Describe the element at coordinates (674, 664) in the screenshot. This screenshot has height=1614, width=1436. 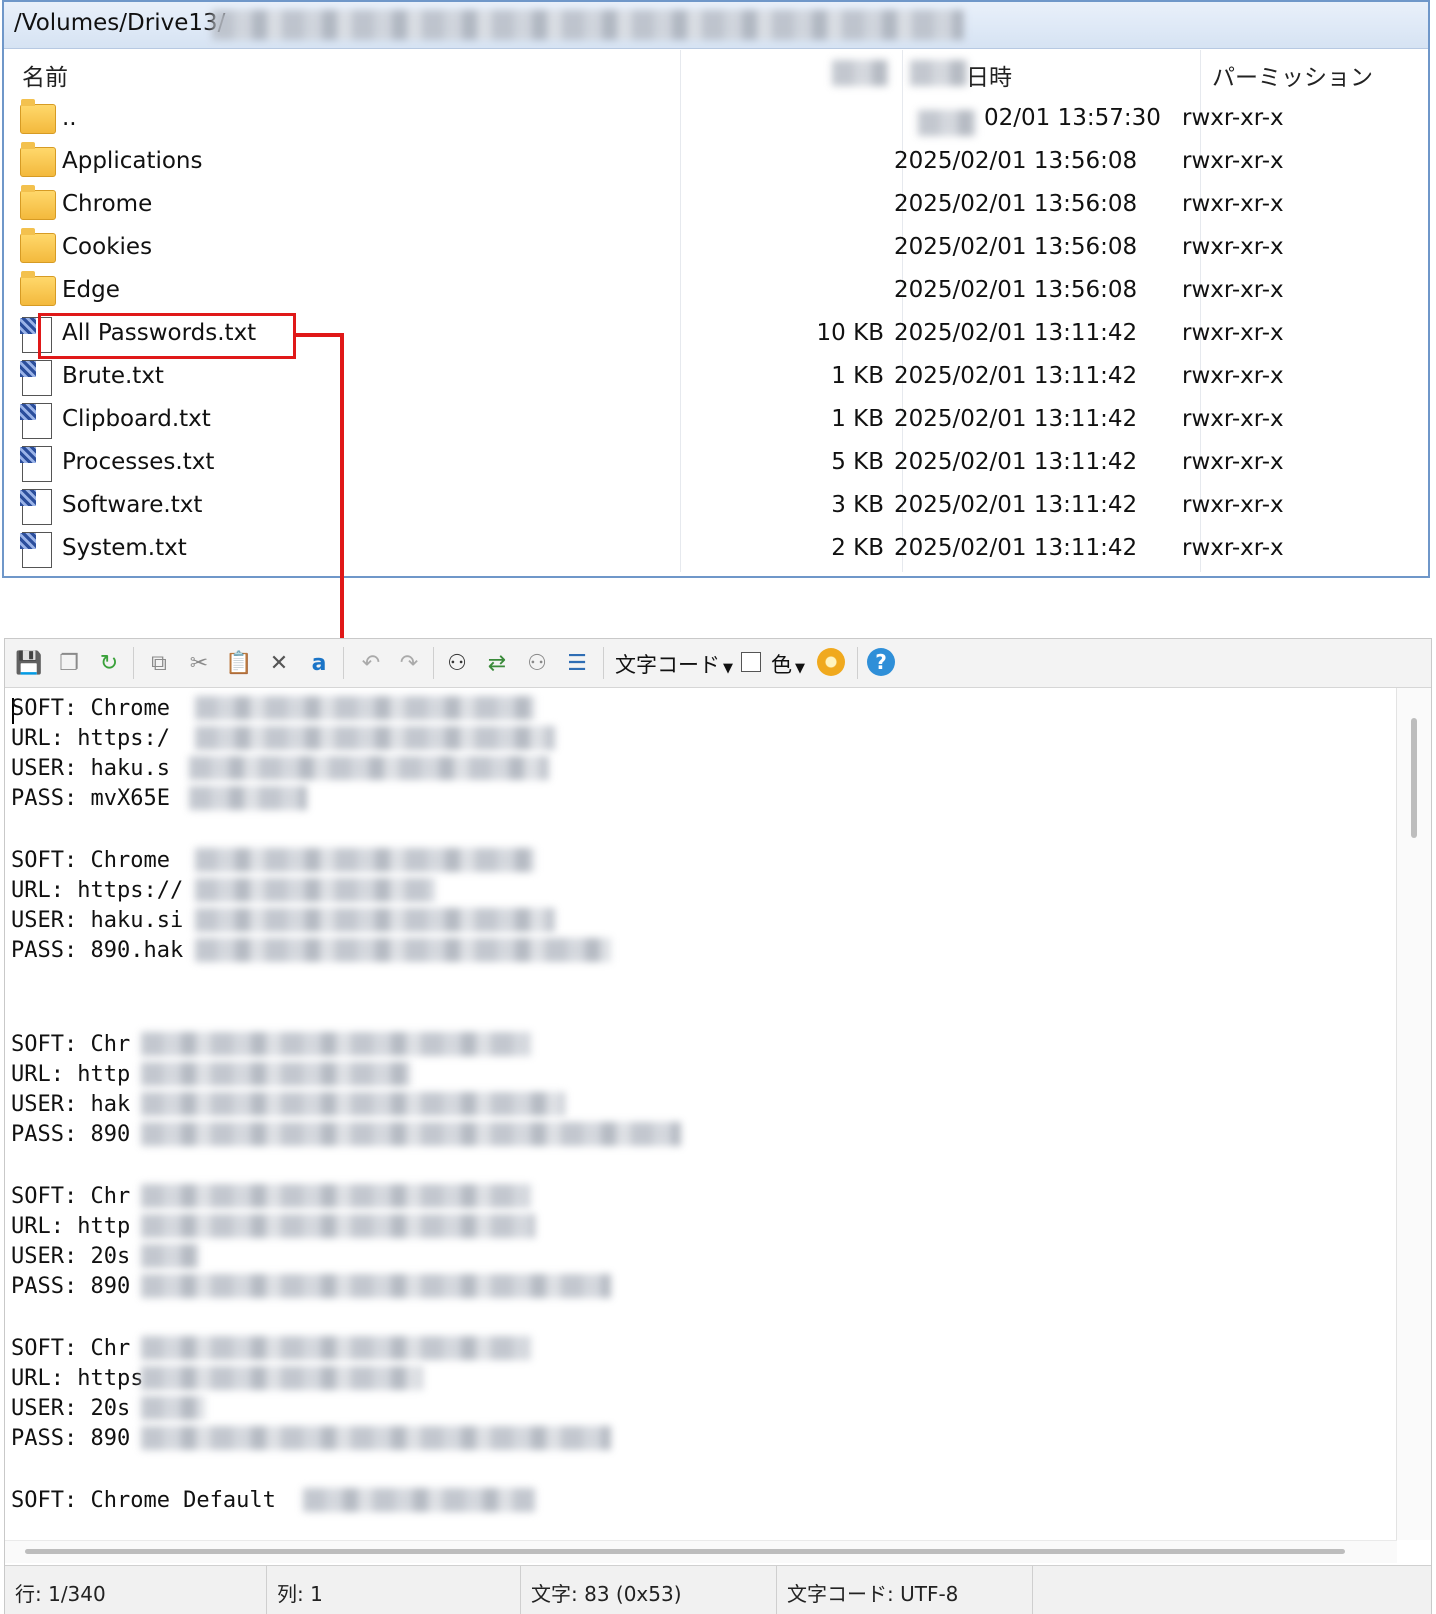
I see `encoding-dropdown: 文字コード ▼` at that location.